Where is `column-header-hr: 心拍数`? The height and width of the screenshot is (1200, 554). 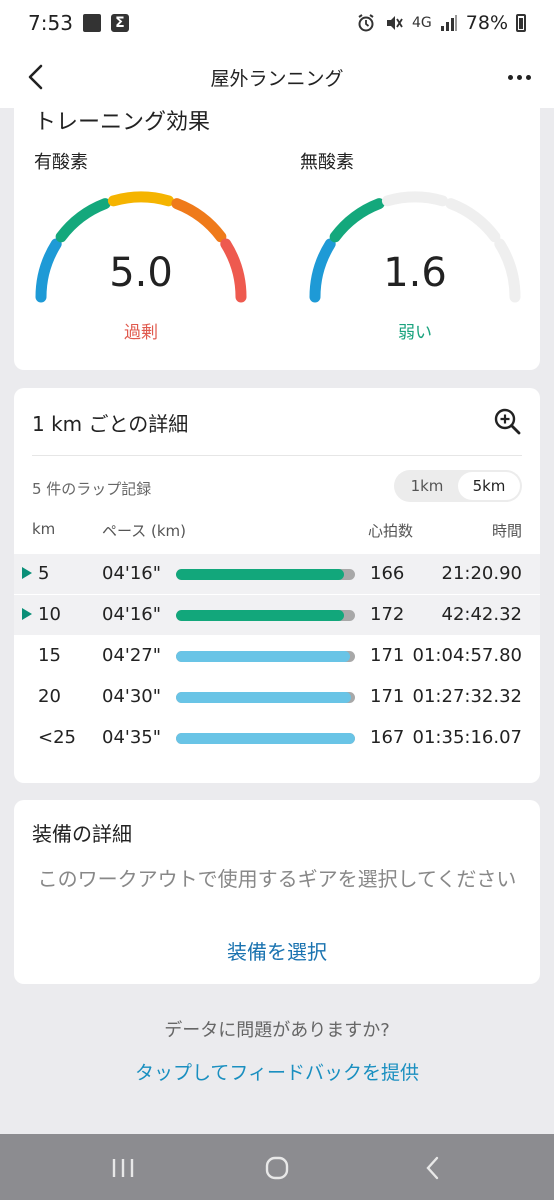
column-header-hr: 心拍数 is located at coordinates (391, 531).